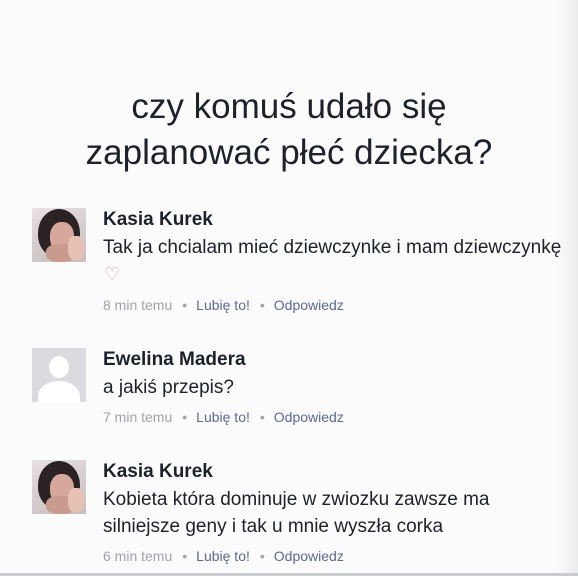 Image resolution: width=578 pixels, height=576 pixels. What do you see at coordinates (137, 417) in the screenshot?
I see `comment-timestamp: 7 min temu` at bounding box center [137, 417].